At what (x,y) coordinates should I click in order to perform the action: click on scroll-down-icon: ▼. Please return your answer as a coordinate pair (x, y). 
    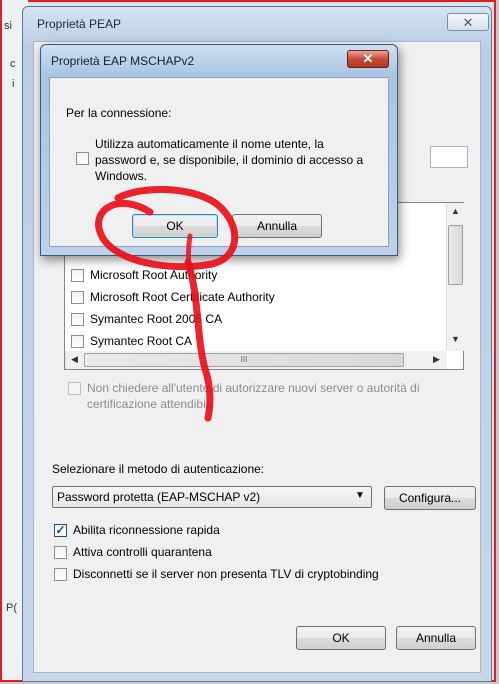
    Looking at the image, I should click on (455, 339).